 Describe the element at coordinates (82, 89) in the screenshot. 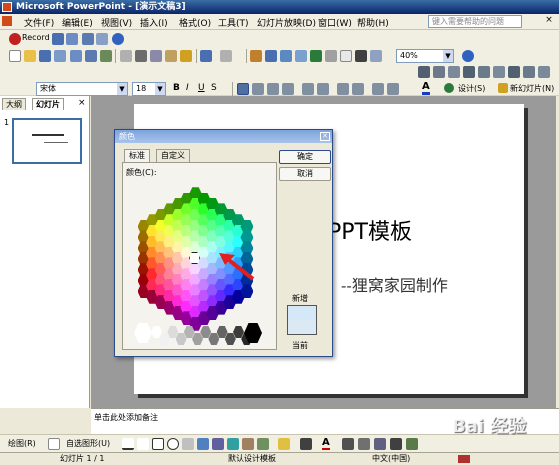

I see `font-select: 宋体 ▼` at that location.